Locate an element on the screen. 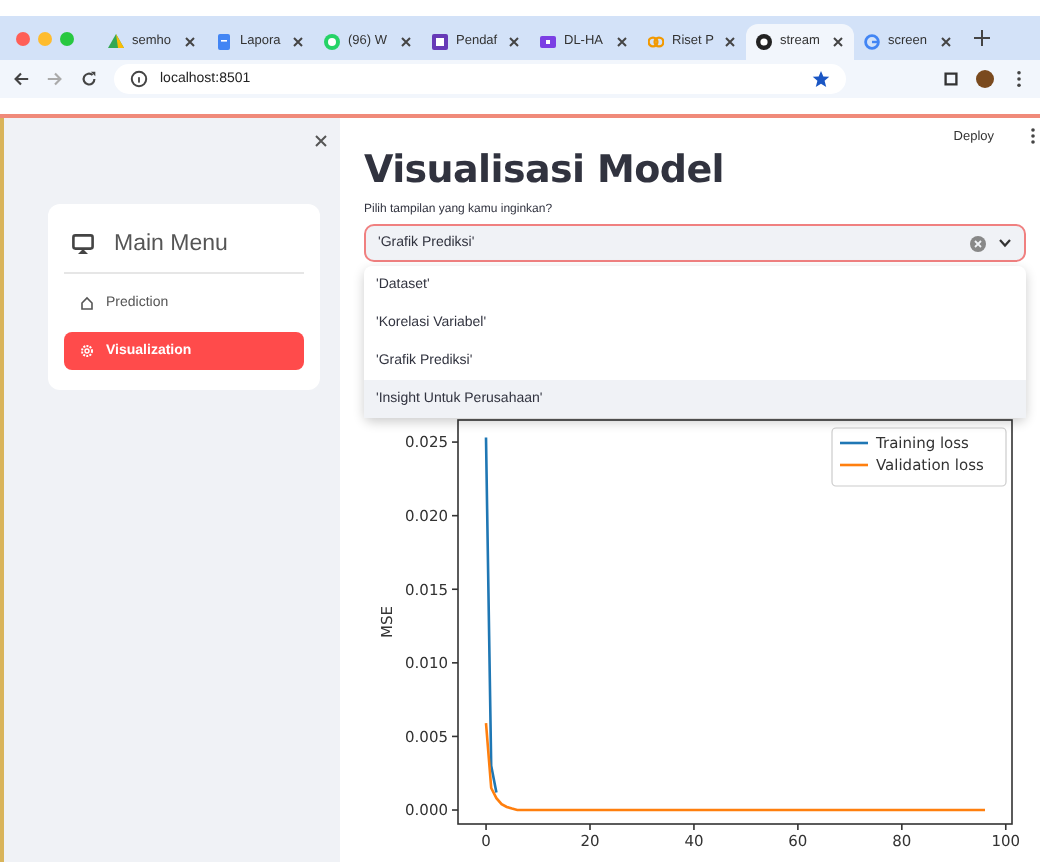  star-icon is located at coordinates (821, 79).